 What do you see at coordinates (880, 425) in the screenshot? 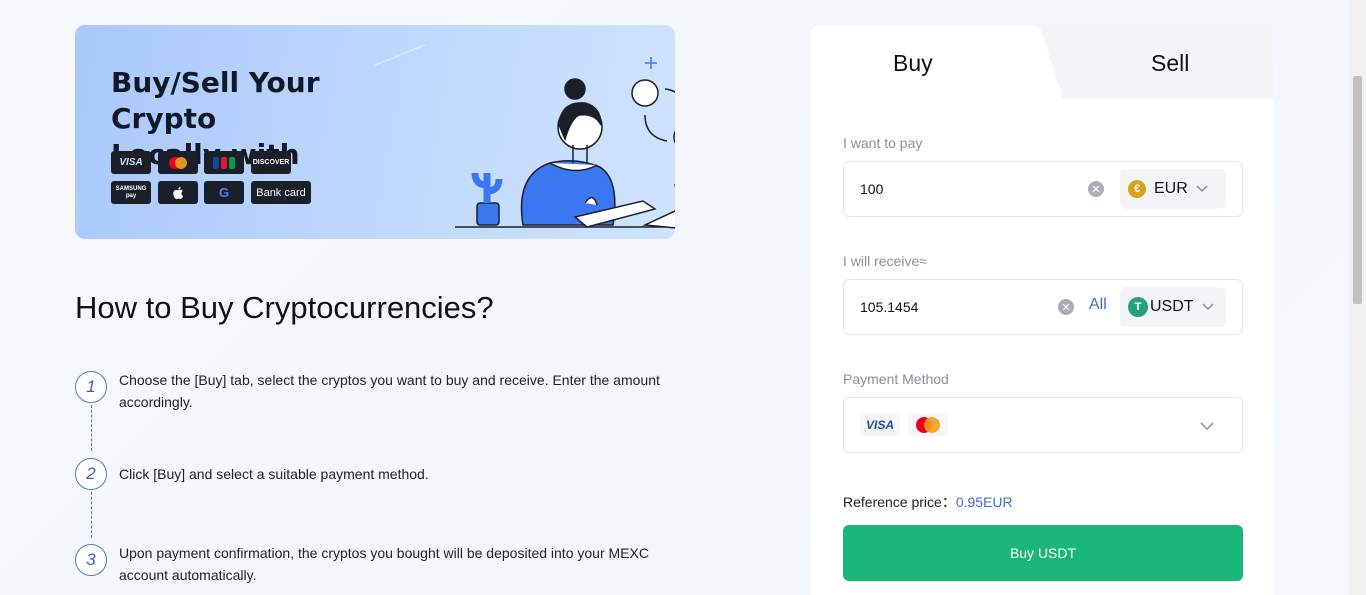
I see `visa-card-icon: VISA` at bounding box center [880, 425].